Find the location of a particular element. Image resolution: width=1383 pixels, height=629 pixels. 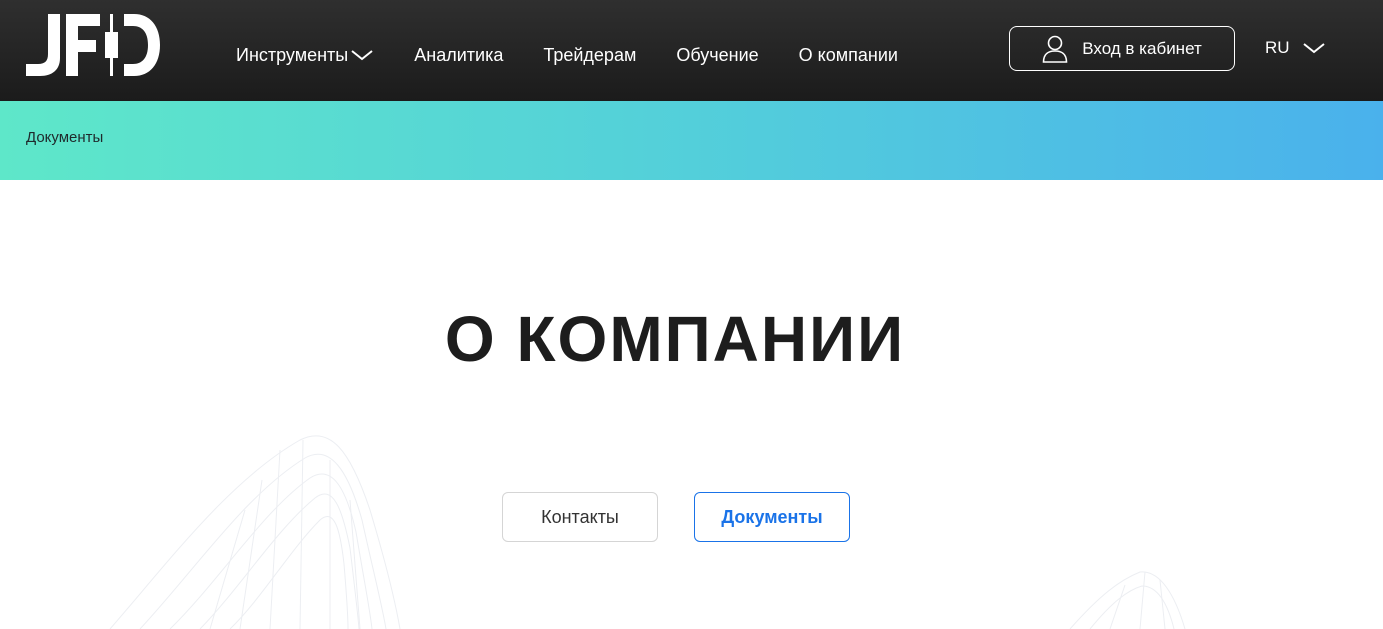

language-current: RU is located at coordinates (1277, 47).